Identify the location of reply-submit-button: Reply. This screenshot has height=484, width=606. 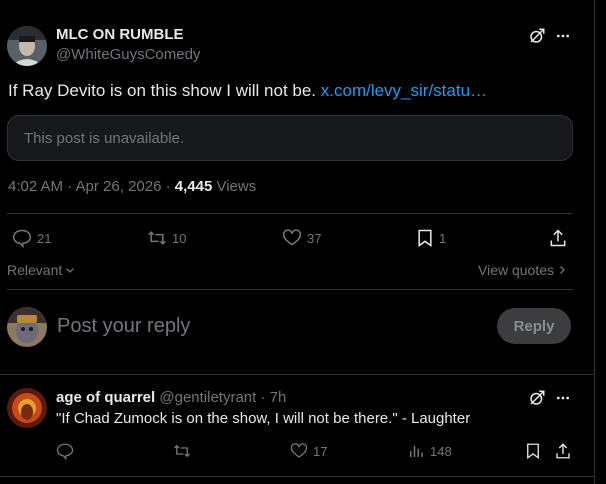
(534, 326).